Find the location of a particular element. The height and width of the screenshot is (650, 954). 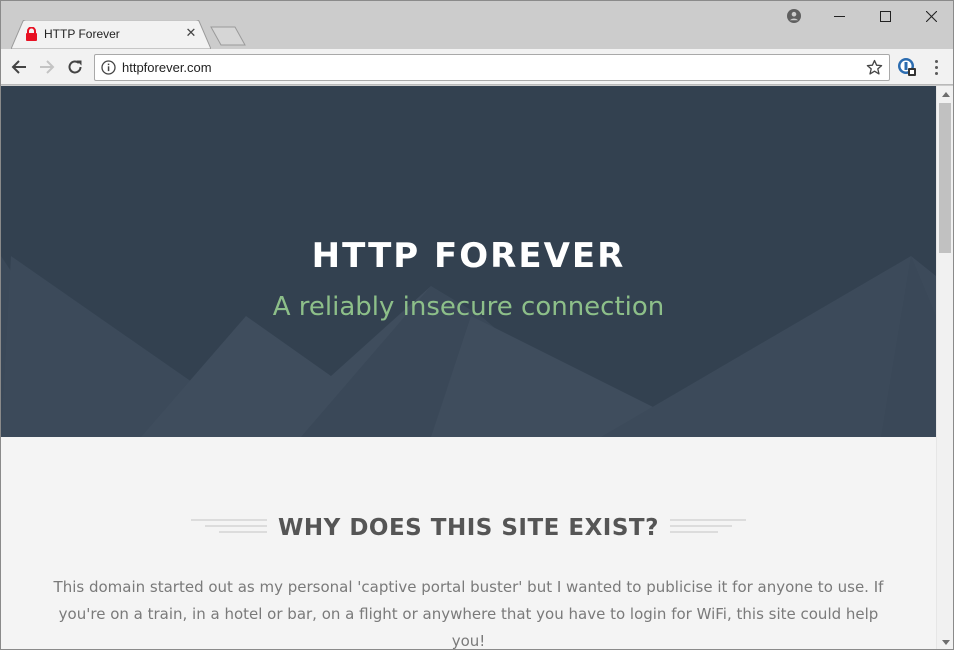

star-icon is located at coordinates (874, 67).